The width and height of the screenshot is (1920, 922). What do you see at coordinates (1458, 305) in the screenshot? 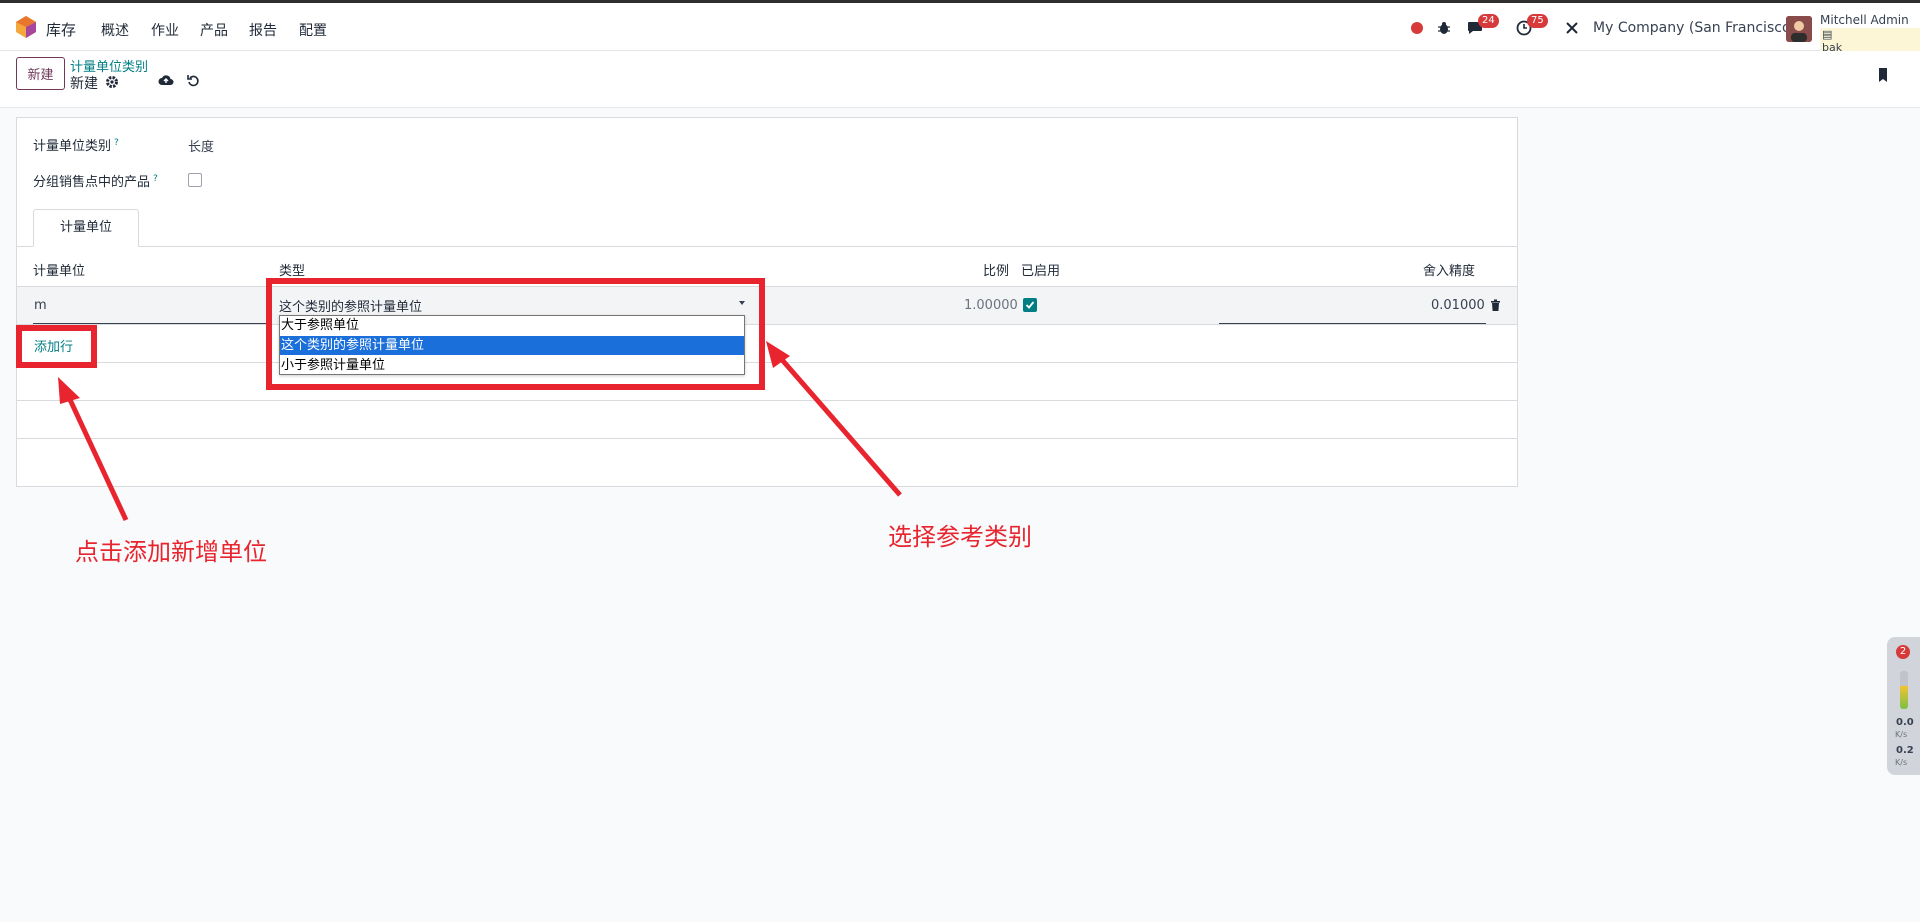
I see `rounding-cell: 0.01000` at bounding box center [1458, 305].